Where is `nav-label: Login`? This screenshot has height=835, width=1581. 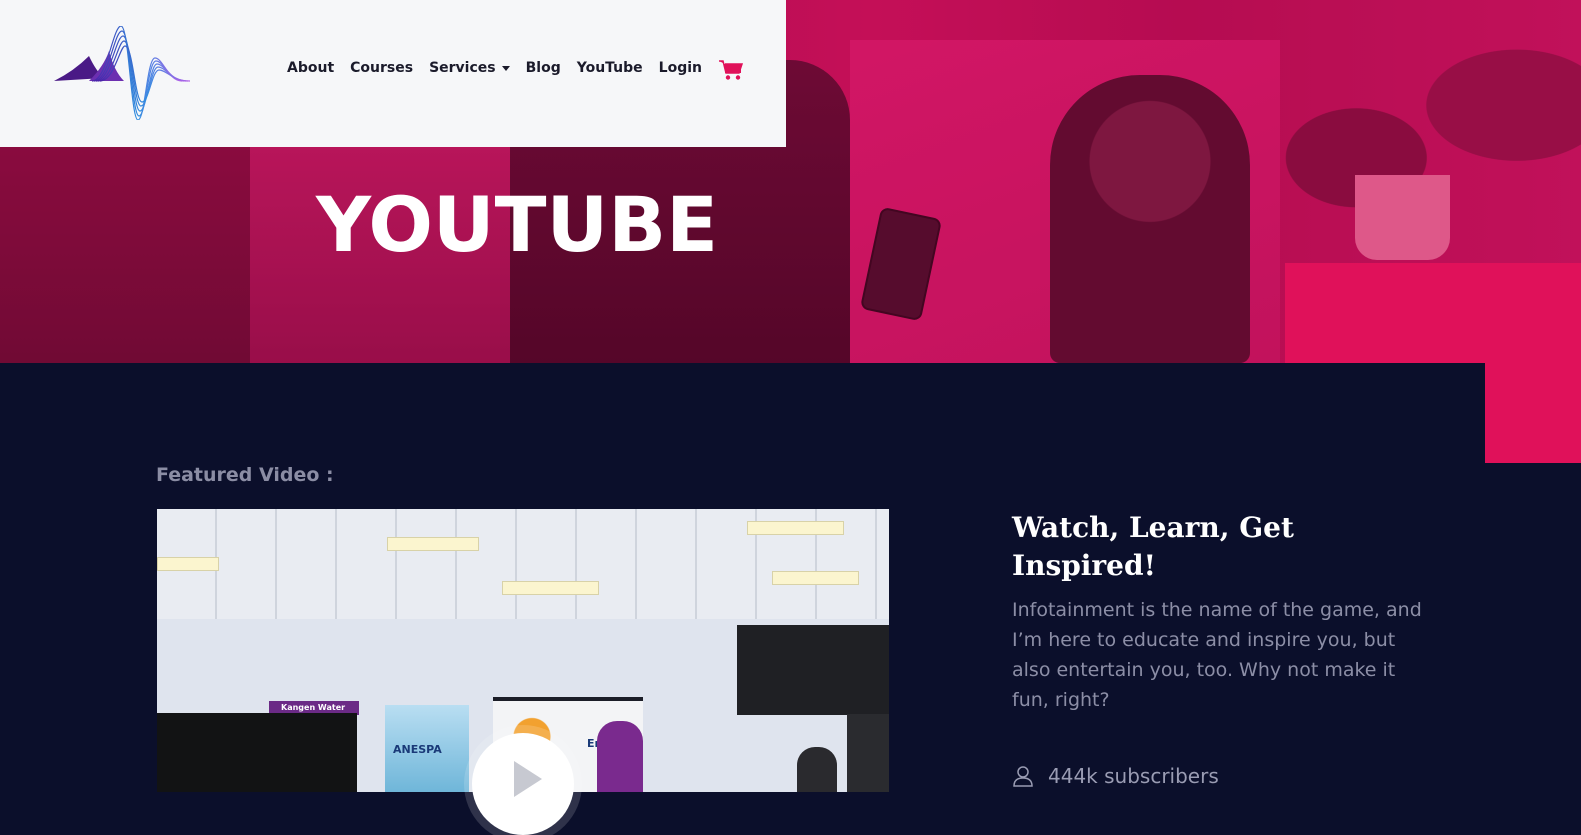
nav-label: Login is located at coordinates (680, 68).